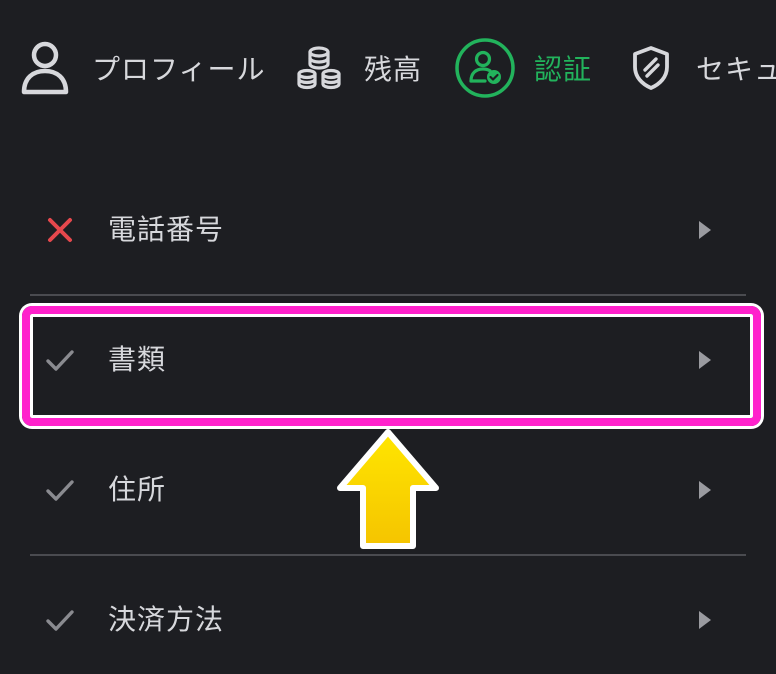 This screenshot has height=674, width=776. What do you see at coordinates (563, 69) in the screenshot?
I see `tab-verification-label: 認証` at bounding box center [563, 69].